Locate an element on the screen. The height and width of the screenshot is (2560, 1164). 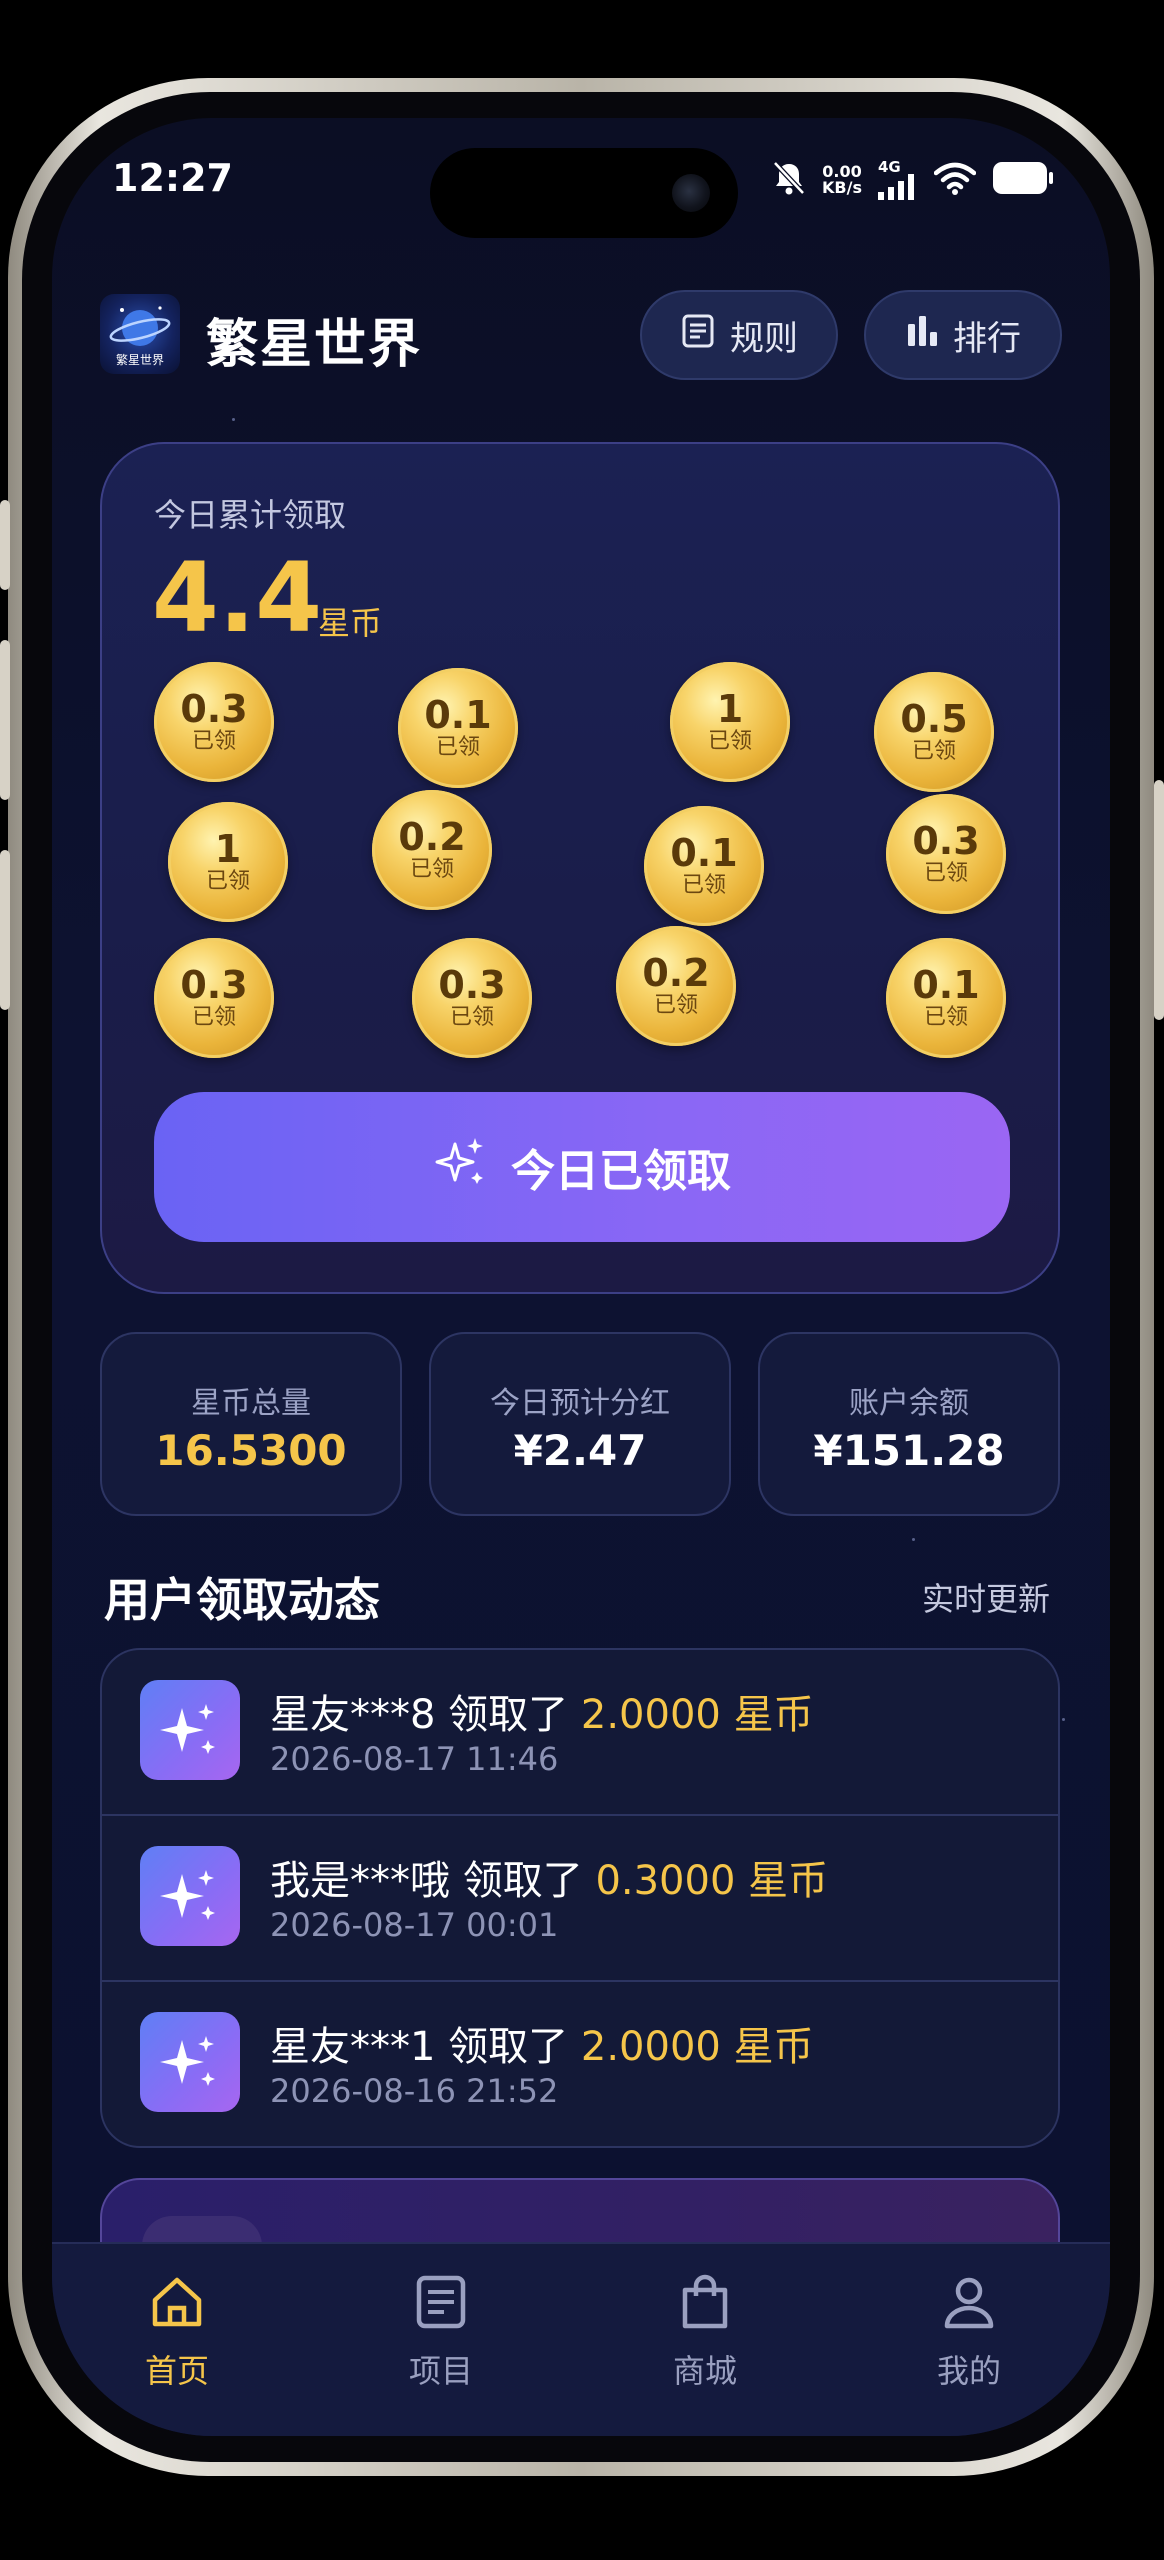
rules-button: 规则 is located at coordinates (739, 335).